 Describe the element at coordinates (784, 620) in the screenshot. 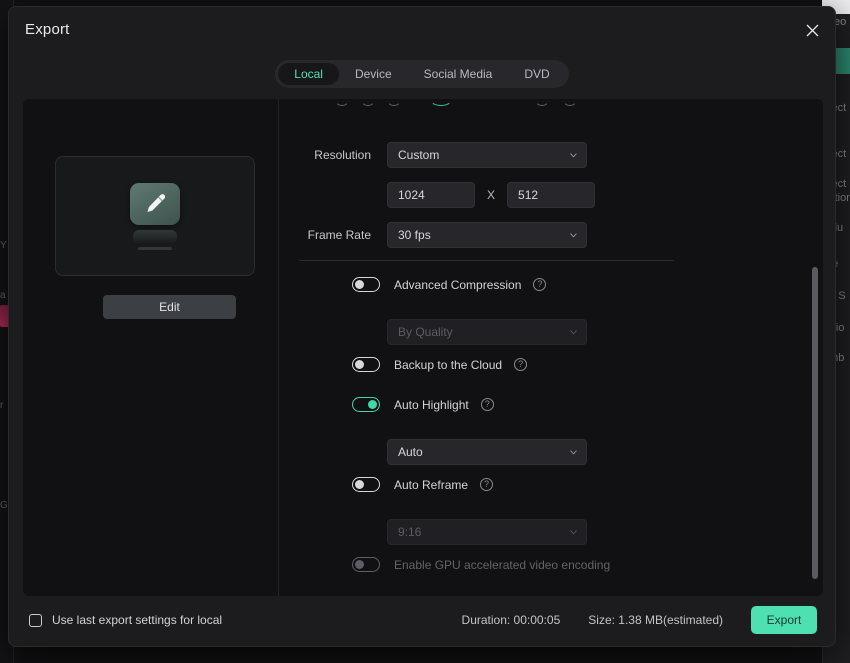

I see `export-button: Export` at that location.